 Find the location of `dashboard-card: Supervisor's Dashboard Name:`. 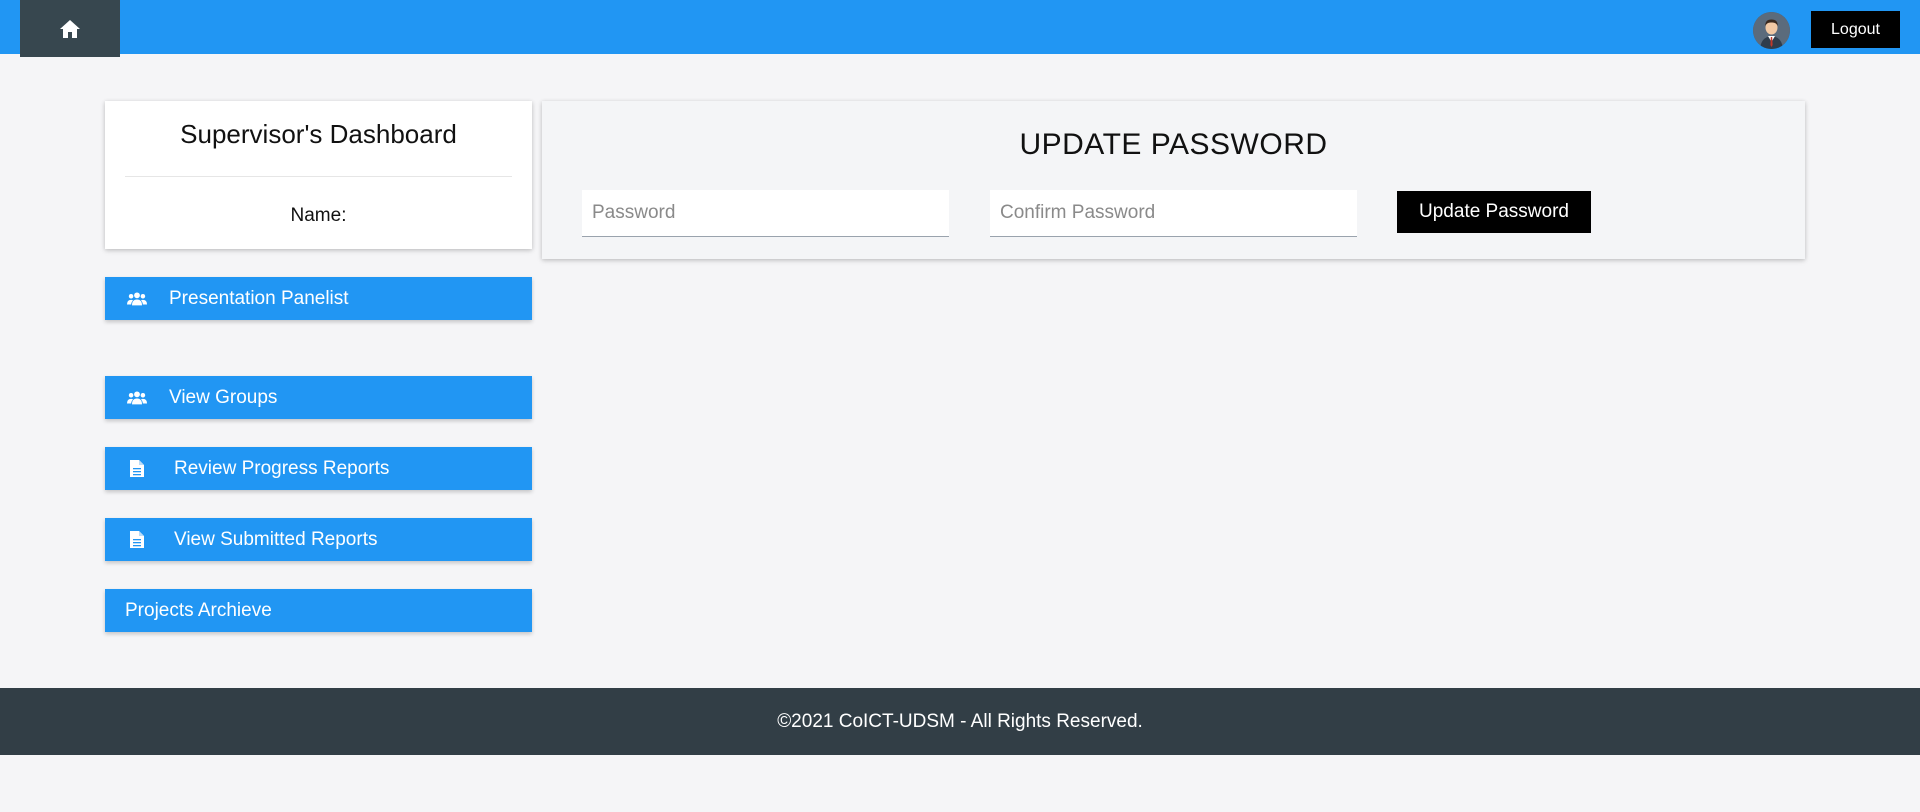

dashboard-card: Supervisor's Dashboard Name: is located at coordinates (318, 175).